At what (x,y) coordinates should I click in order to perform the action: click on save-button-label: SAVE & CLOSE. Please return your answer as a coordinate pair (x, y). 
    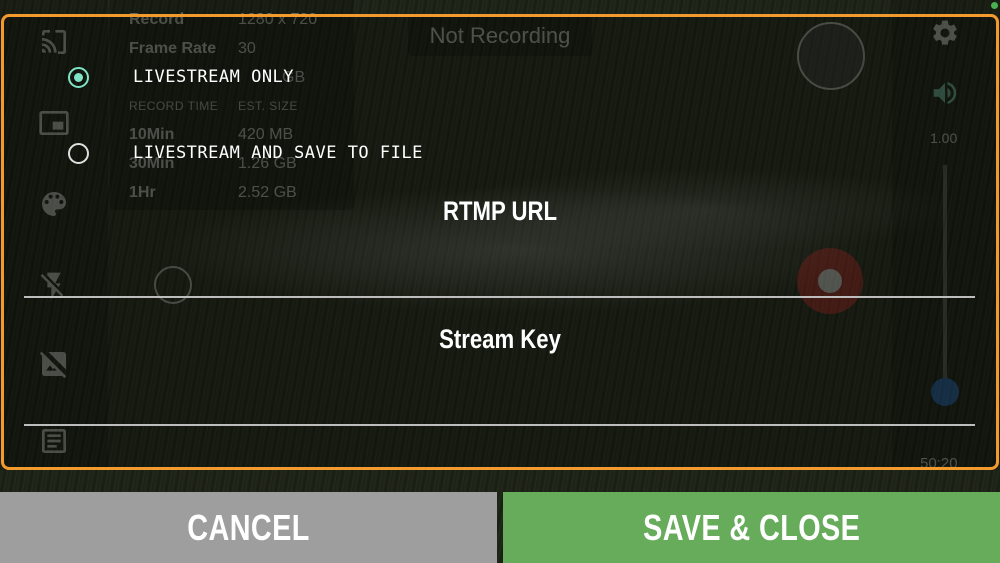
    Looking at the image, I should click on (751, 527).